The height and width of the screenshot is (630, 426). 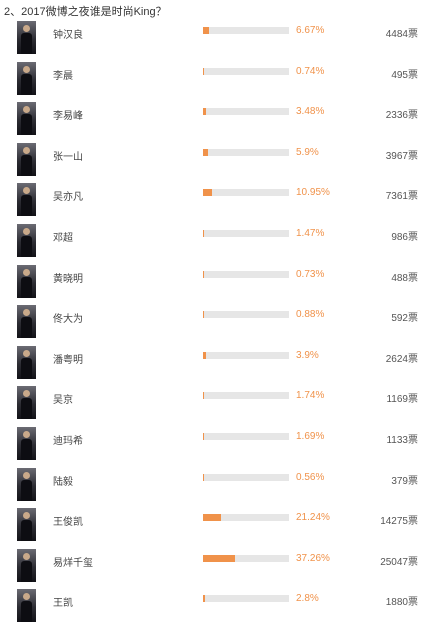 What do you see at coordinates (213, 243) in the screenshot?
I see `poll-option-row: 邓超 1.47% 986票` at bounding box center [213, 243].